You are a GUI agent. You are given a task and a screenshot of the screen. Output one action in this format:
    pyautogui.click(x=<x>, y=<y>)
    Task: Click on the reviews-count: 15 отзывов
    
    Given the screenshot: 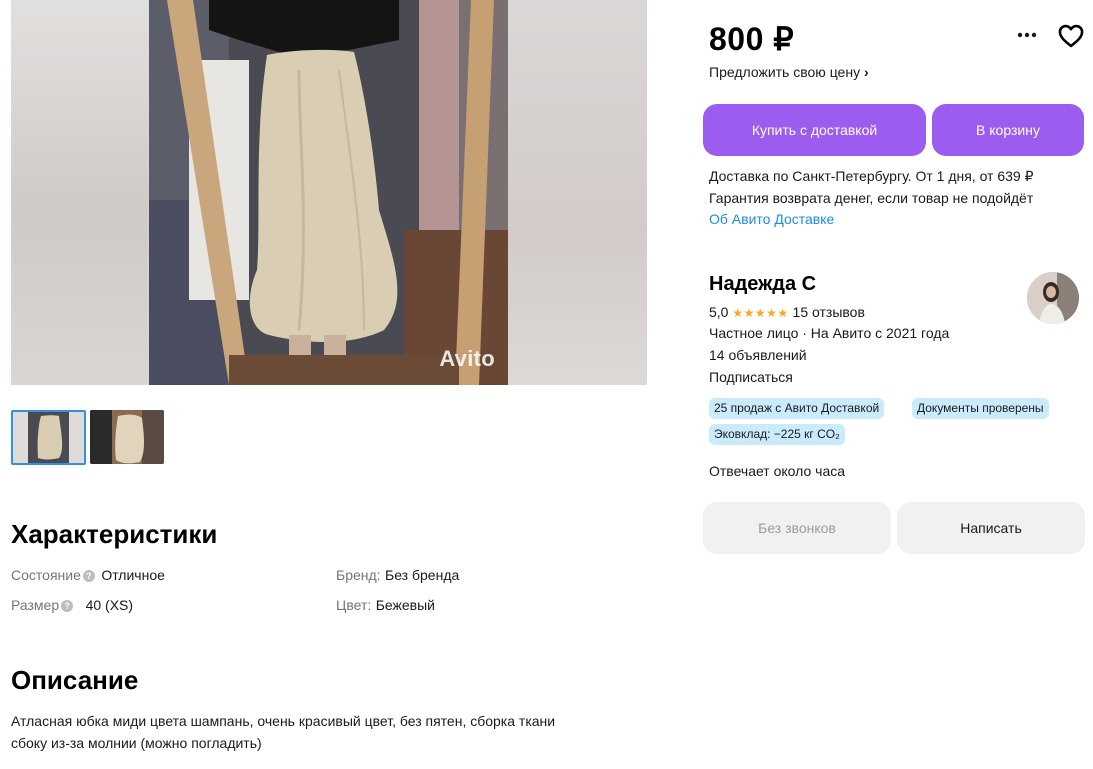 What is the action you would take?
    pyautogui.click(x=828, y=312)
    